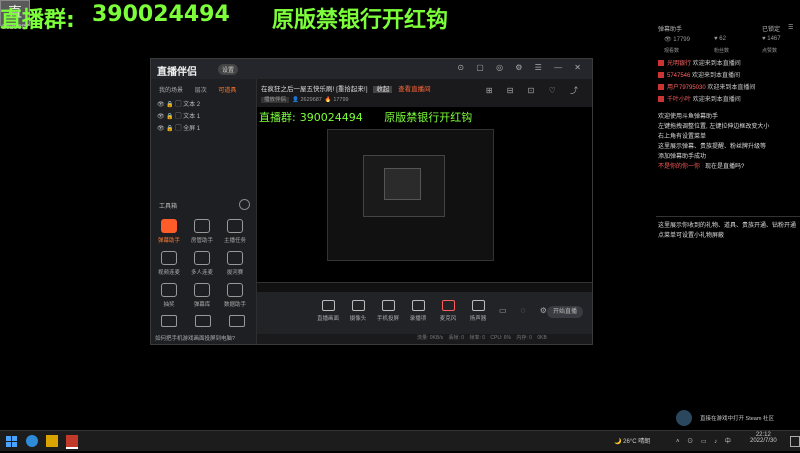 Image resolution: width=800 pixels, height=453 pixels. What do you see at coordinates (177, 72) in the screenshot?
I see `app-brand: 直播伴侣` at bounding box center [177, 72].